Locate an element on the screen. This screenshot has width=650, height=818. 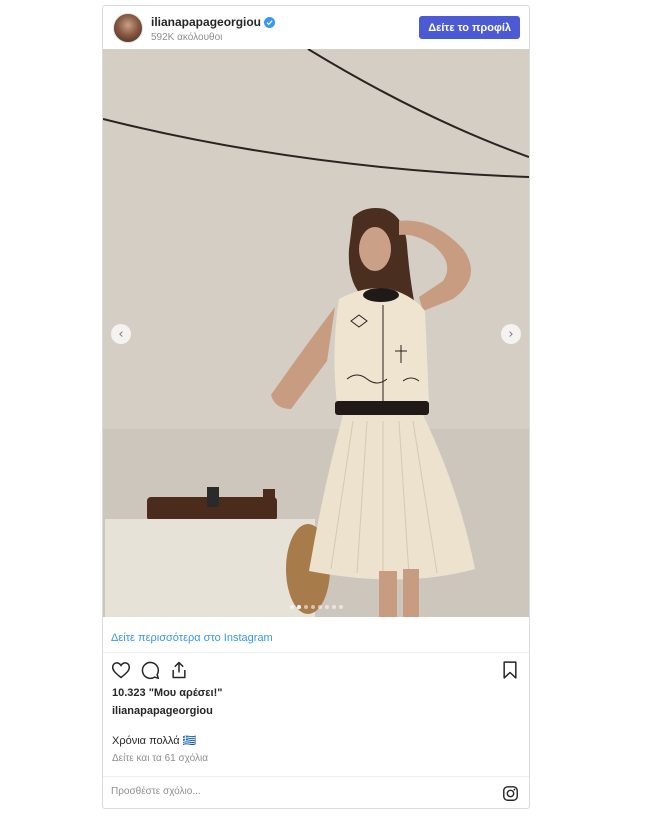
carousel-dot-active is located at coordinates (298, 607).